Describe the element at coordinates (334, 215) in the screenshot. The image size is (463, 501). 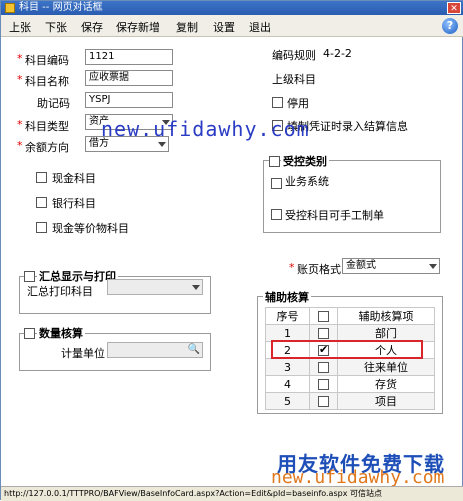
I see `manual-label: 受控科目可手工制单` at that location.